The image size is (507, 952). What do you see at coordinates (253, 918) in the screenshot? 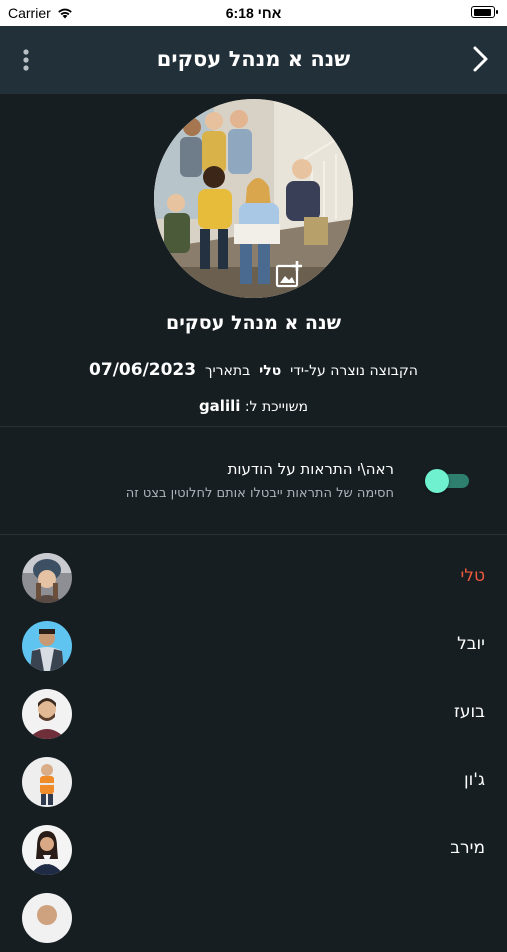
I see `member-row` at bounding box center [253, 918].